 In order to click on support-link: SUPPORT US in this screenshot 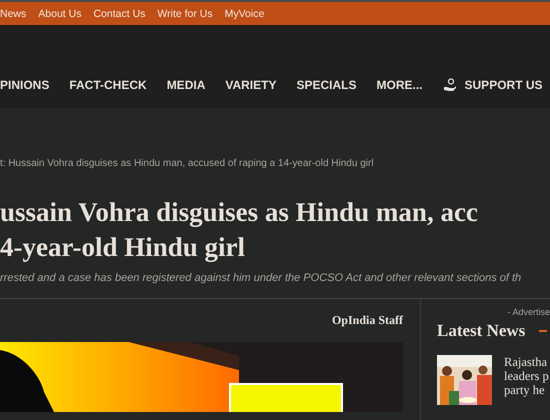, I will do `click(492, 85)`.